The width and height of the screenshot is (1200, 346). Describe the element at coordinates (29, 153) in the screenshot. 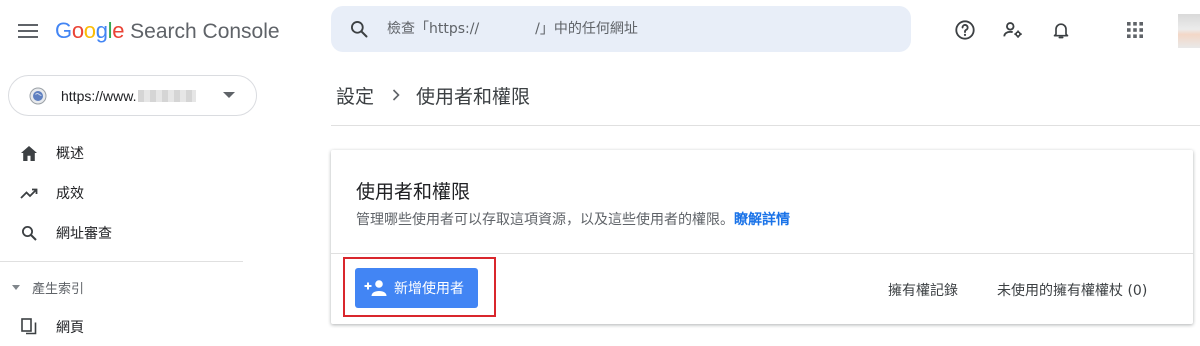

I see `home-icon` at that location.